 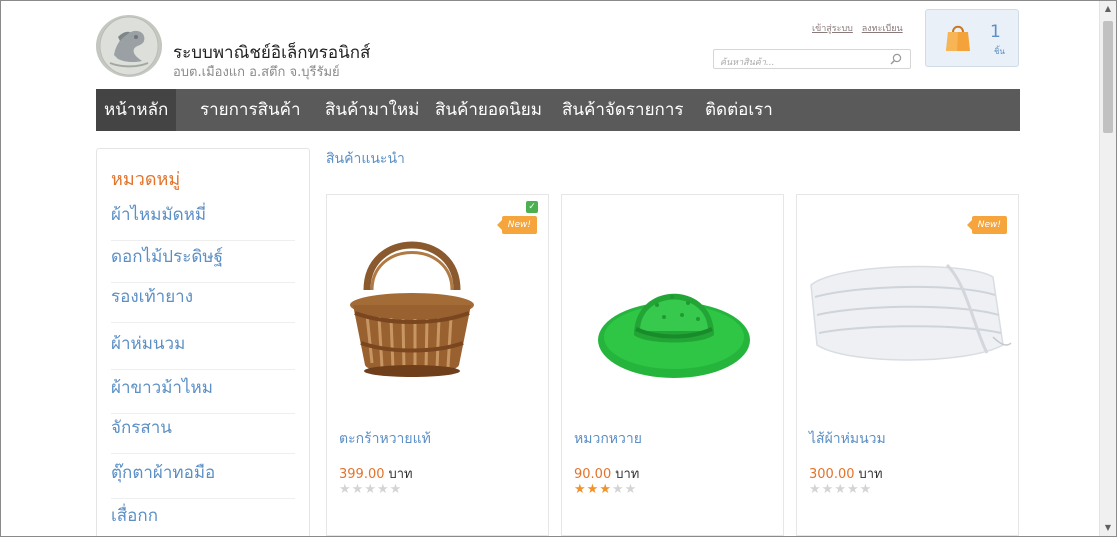 What do you see at coordinates (672, 315) in the screenshot?
I see `green-straw-hat-image` at bounding box center [672, 315].